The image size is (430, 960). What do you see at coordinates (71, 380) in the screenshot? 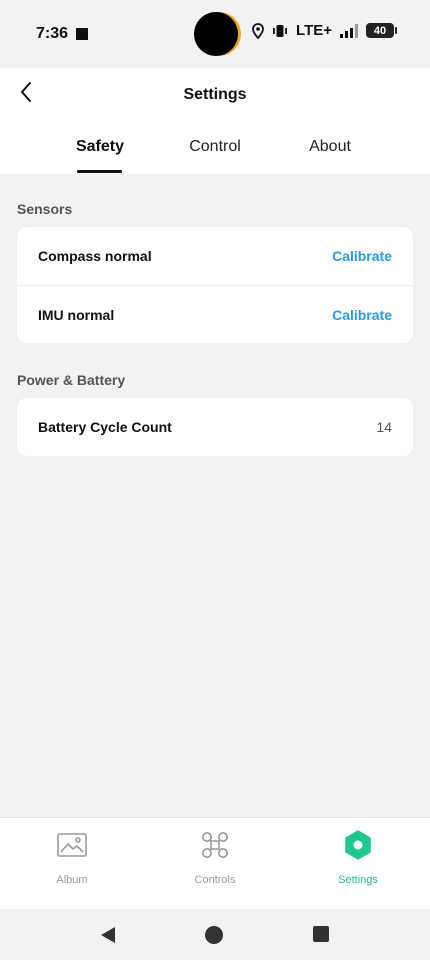
I see `power-section-title: Power & Battery` at bounding box center [71, 380].